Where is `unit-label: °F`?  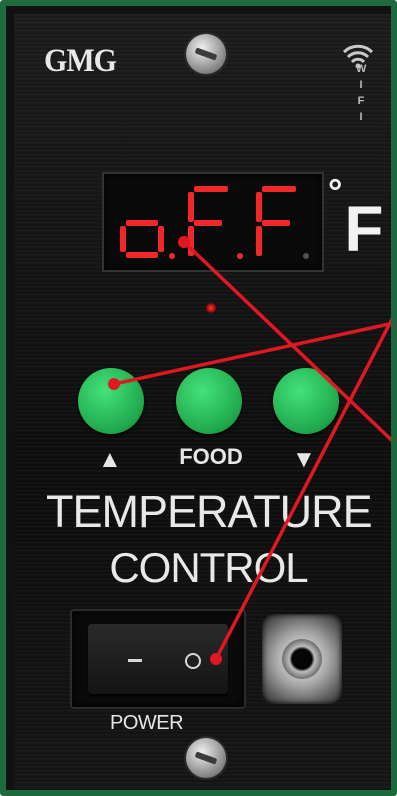
unit-label: °F is located at coordinates (356, 215).